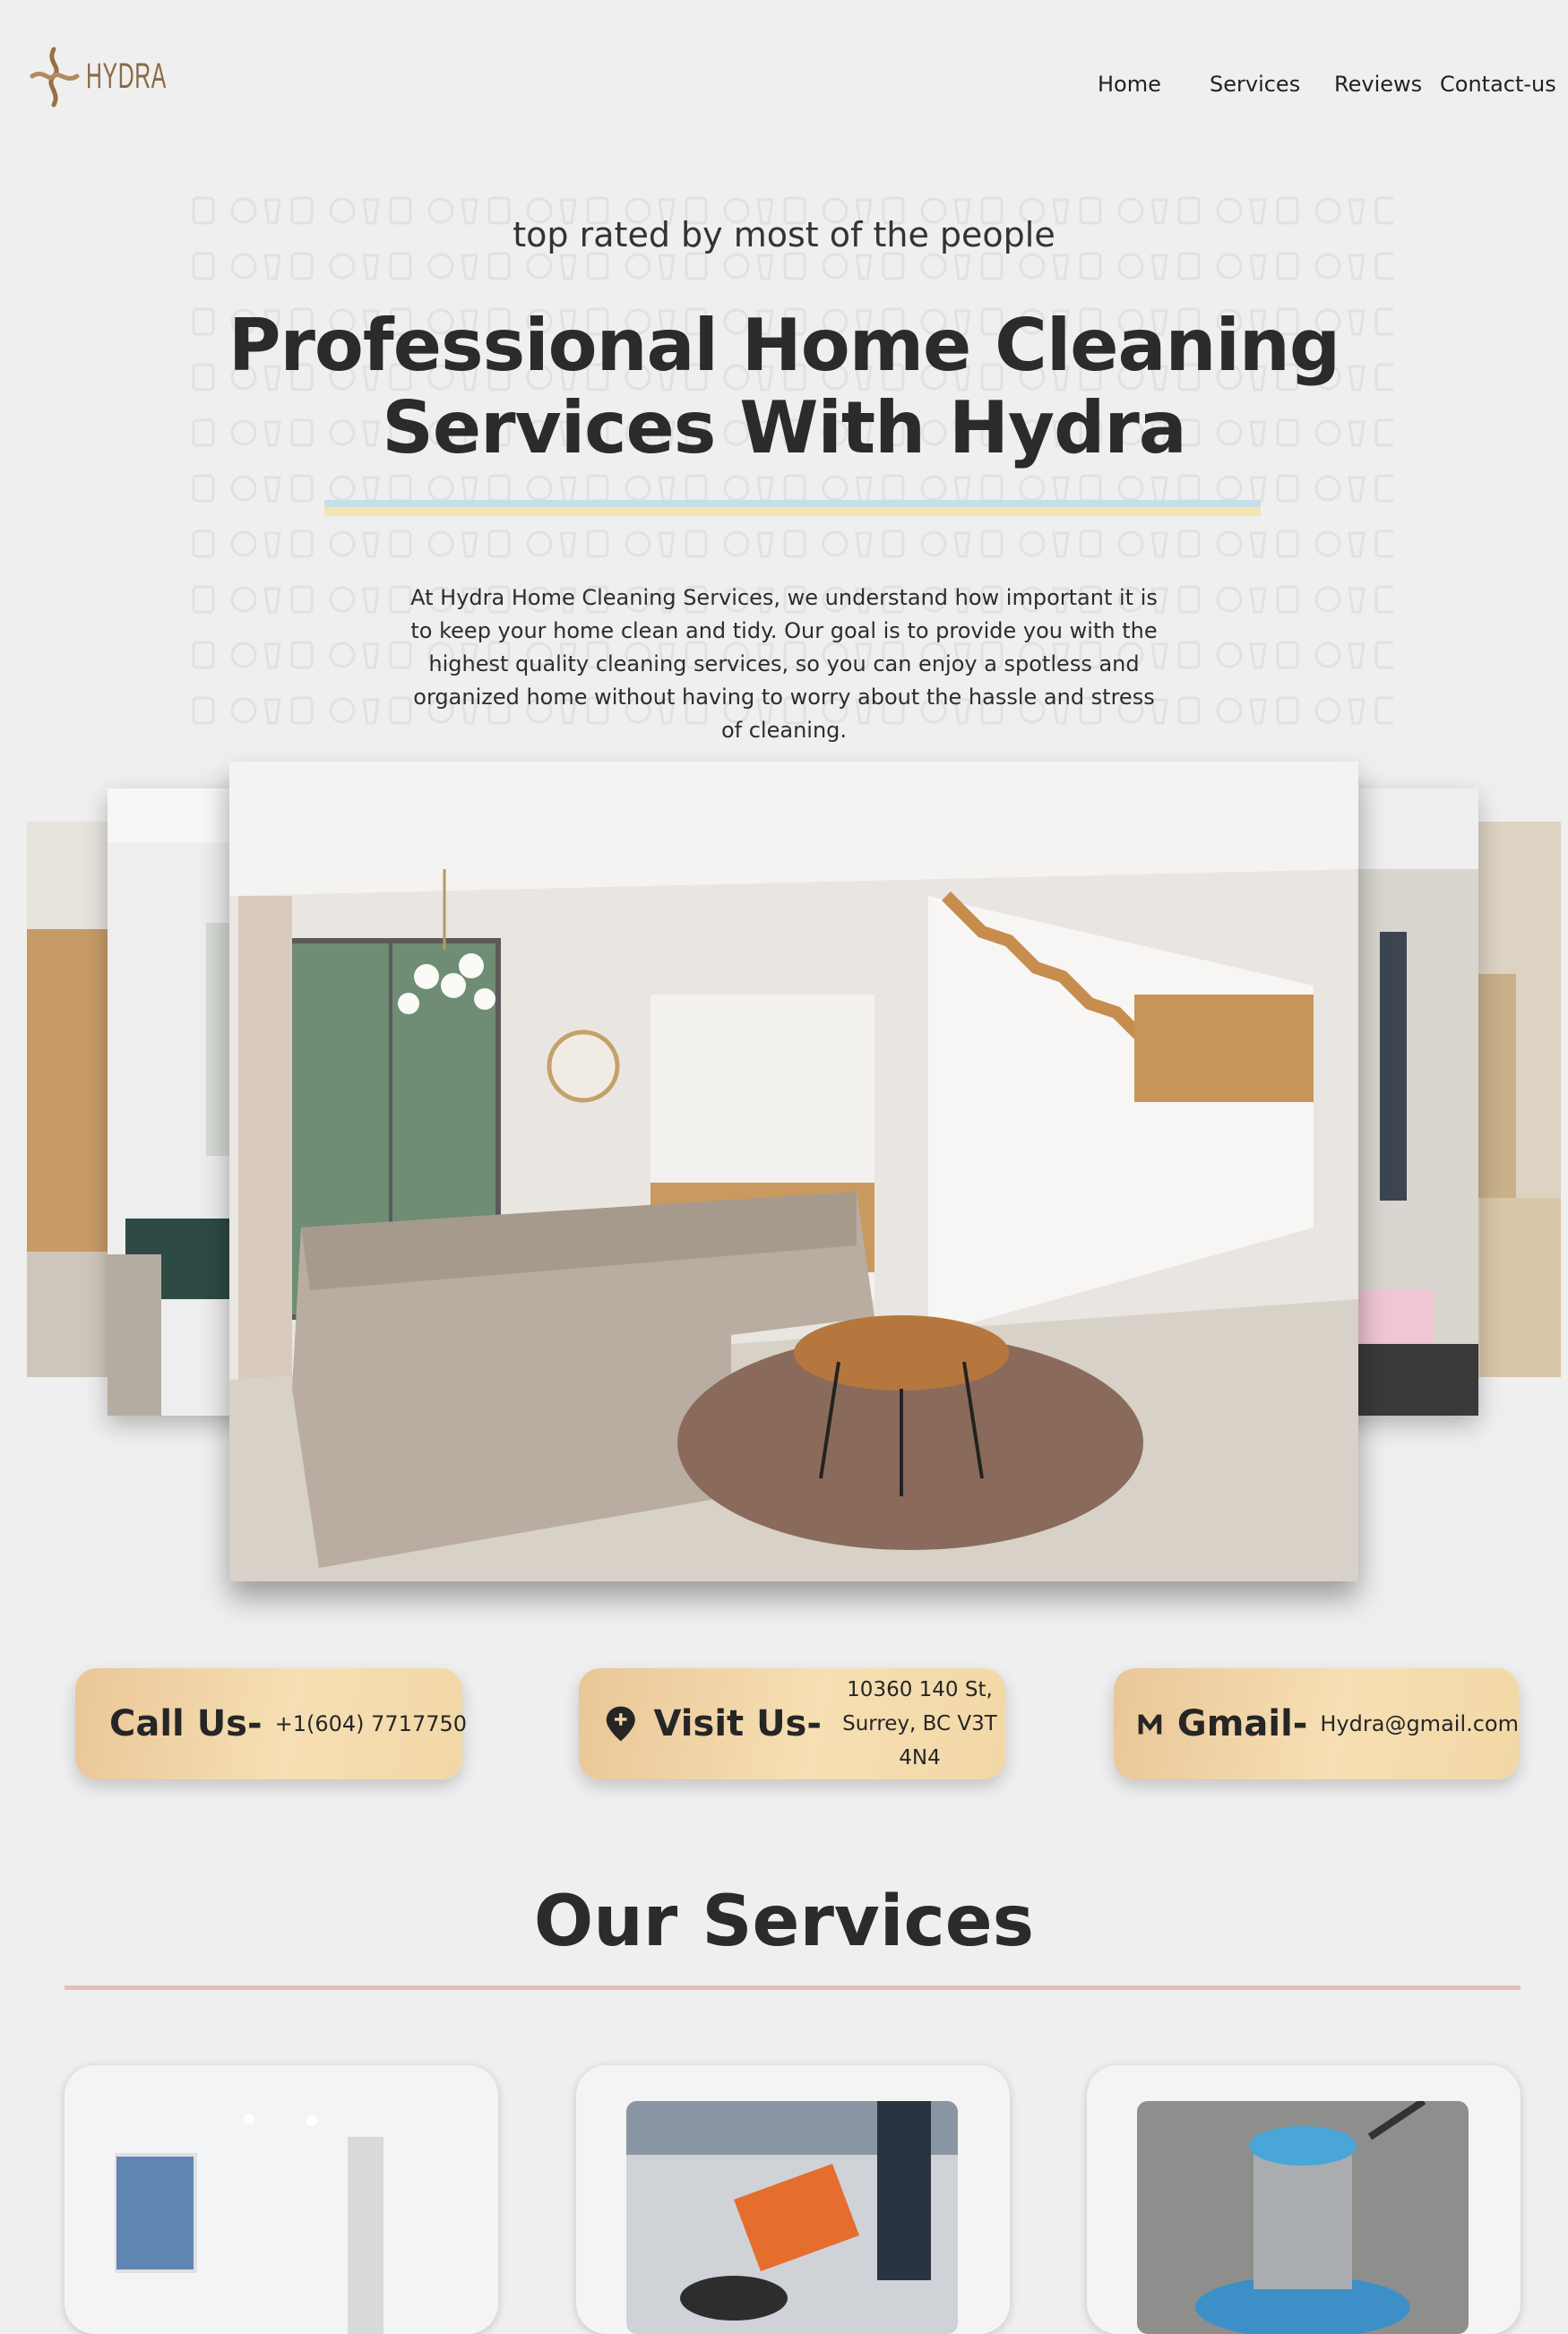  I want to click on address-line-1: 10360 140 St,, so click(920, 1690).